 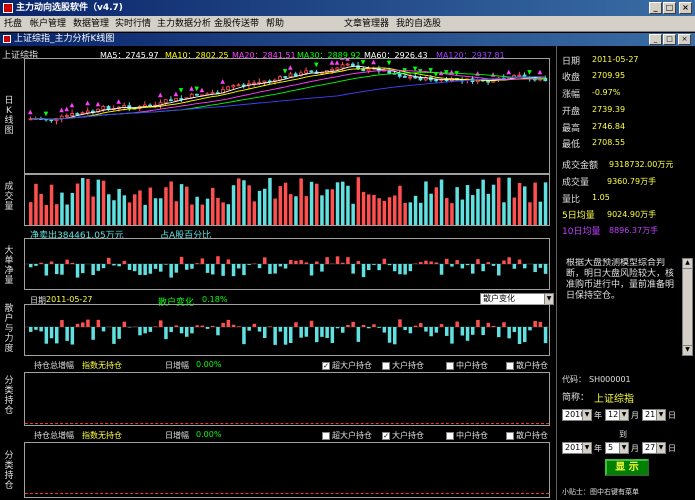 What do you see at coordinates (287, 330) in the screenshot?
I see `retail-panel` at bounding box center [287, 330].